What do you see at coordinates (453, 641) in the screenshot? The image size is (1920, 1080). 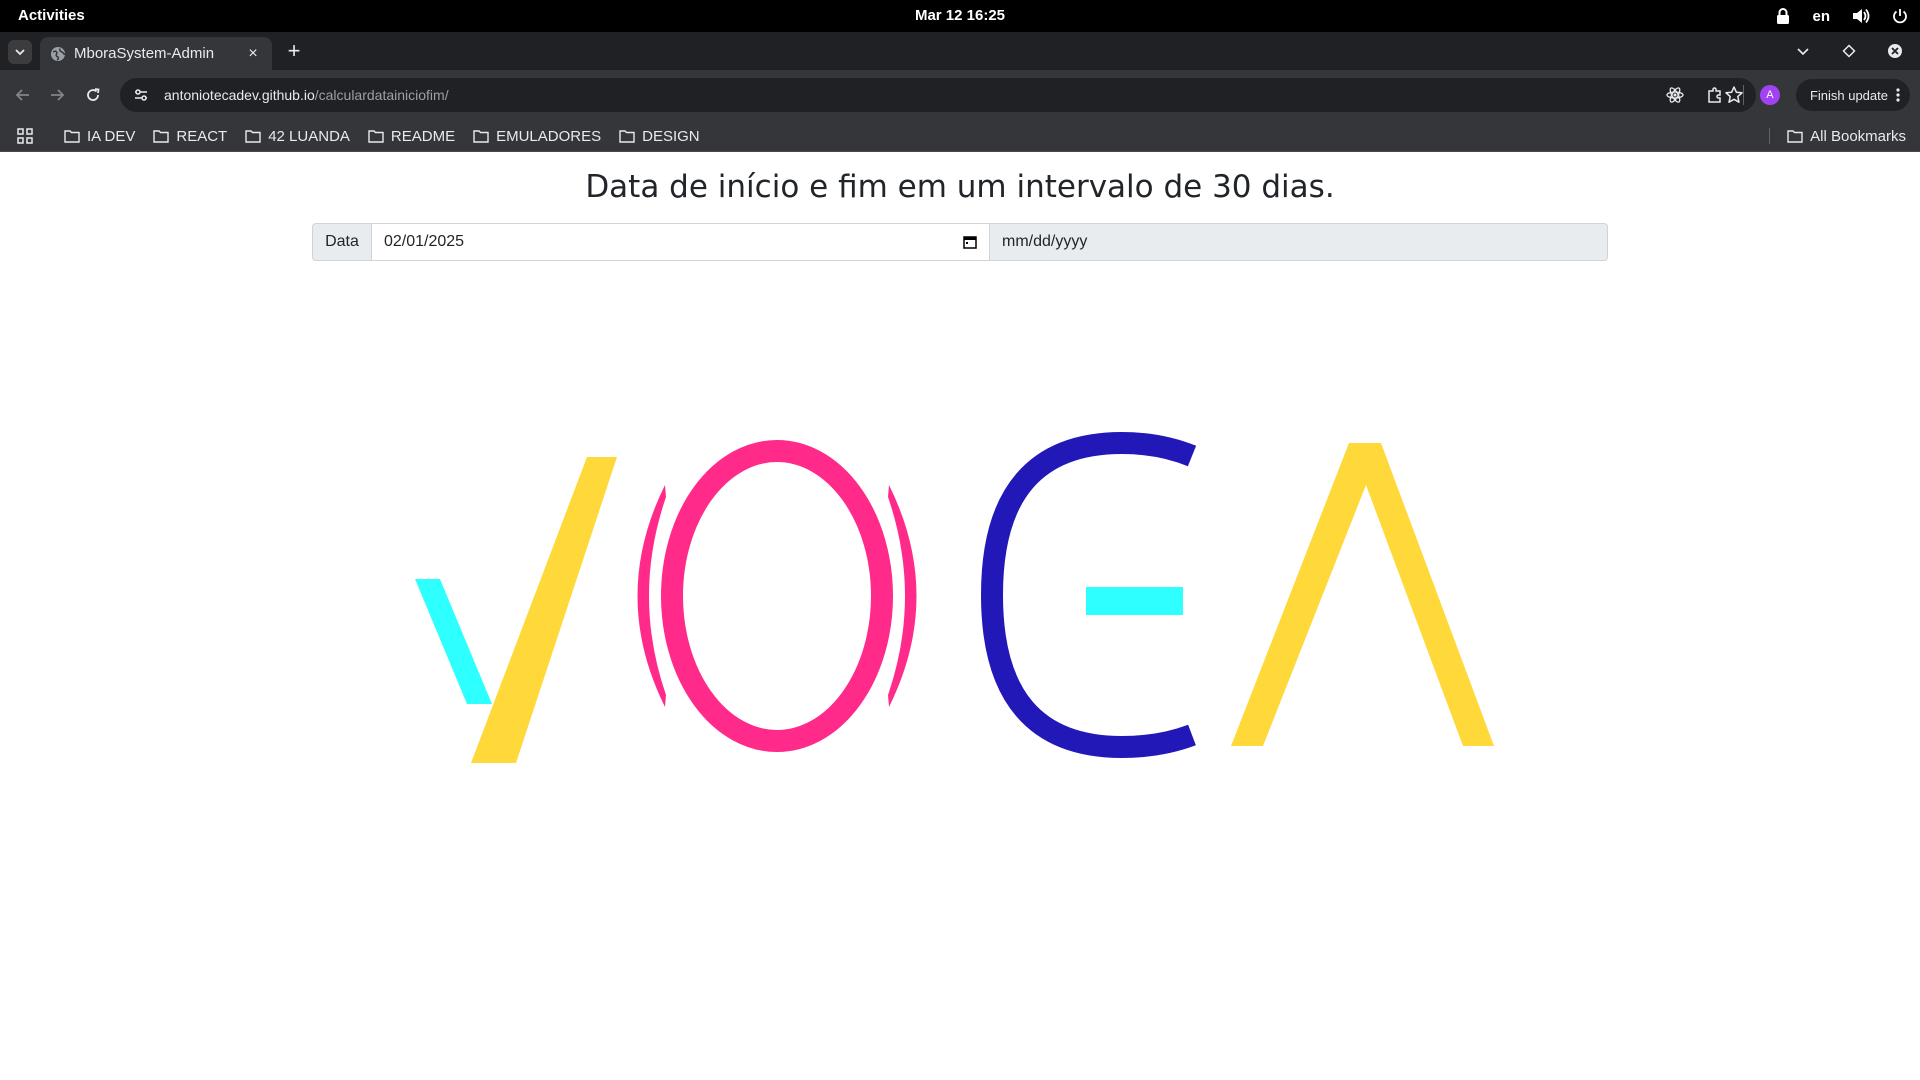 I see `logo-y-cyan-stroke` at bounding box center [453, 641].